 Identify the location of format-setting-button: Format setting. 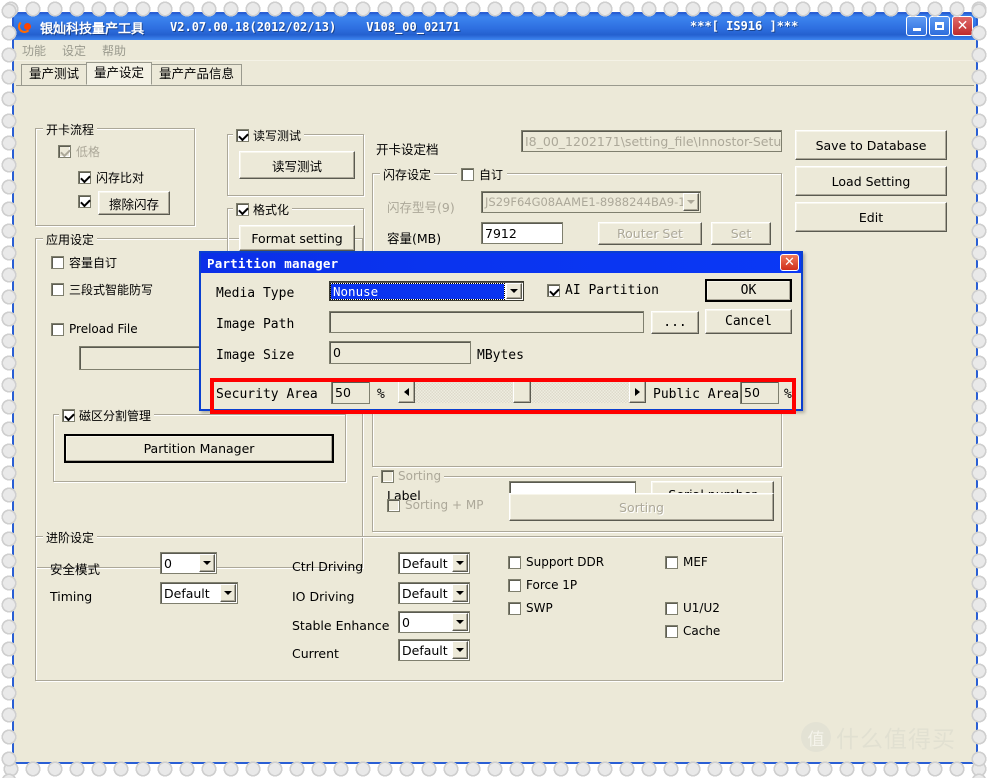
(297, 238).